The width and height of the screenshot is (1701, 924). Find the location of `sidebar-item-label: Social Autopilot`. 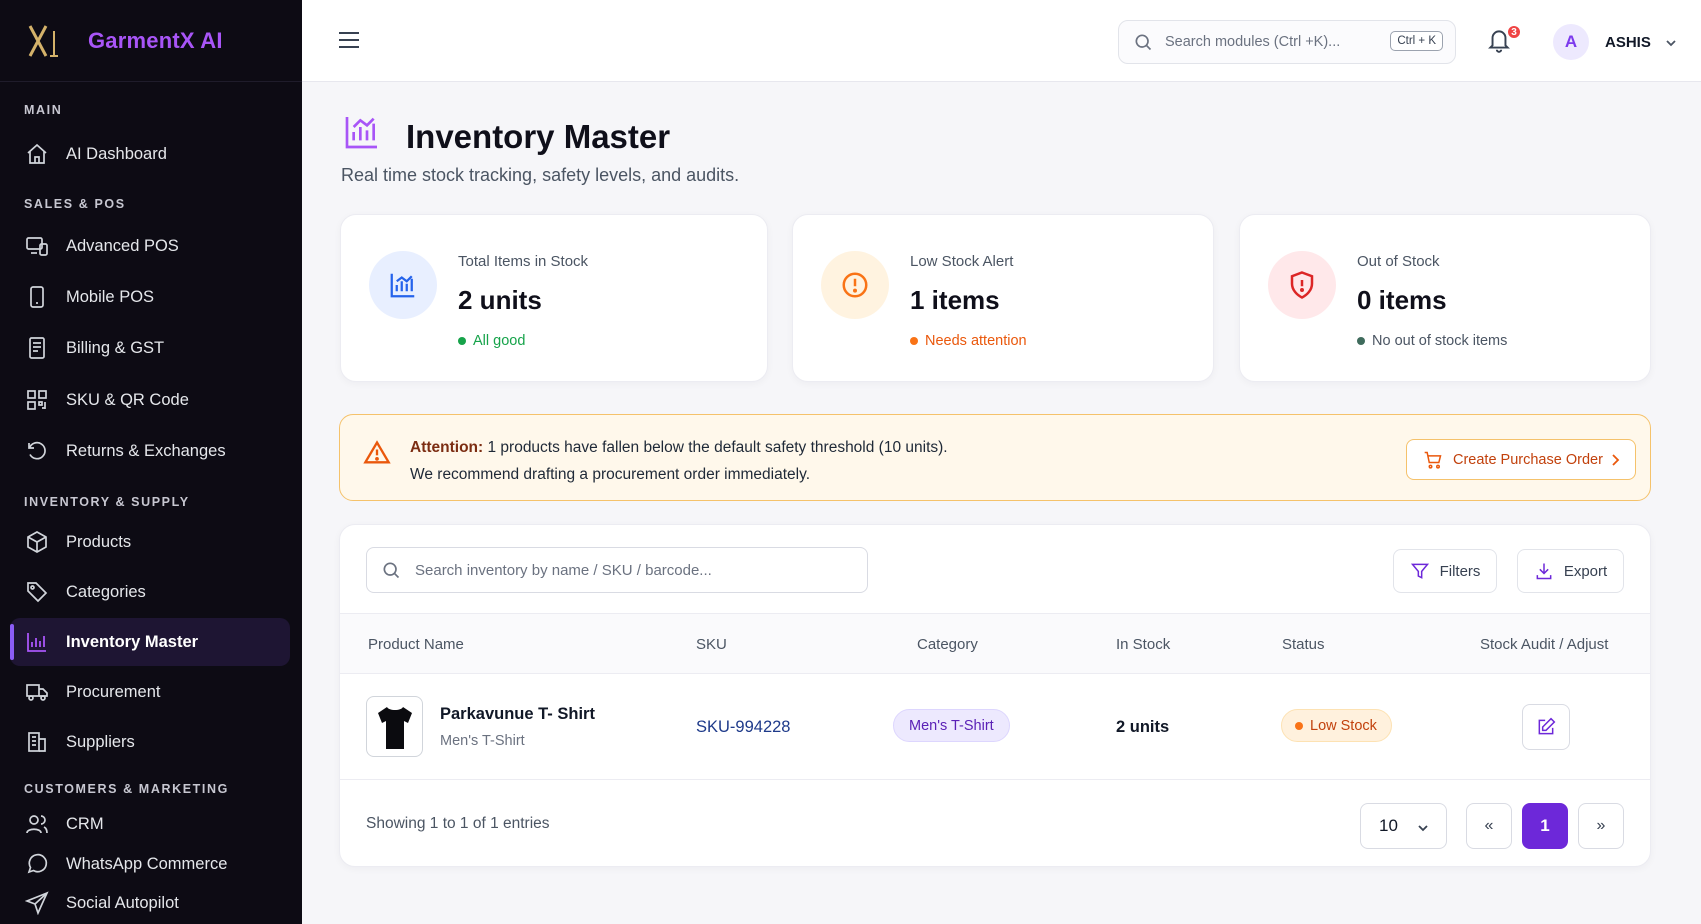

sidebar-item-label: Social Autopilot is located at coordinates (122, 902).